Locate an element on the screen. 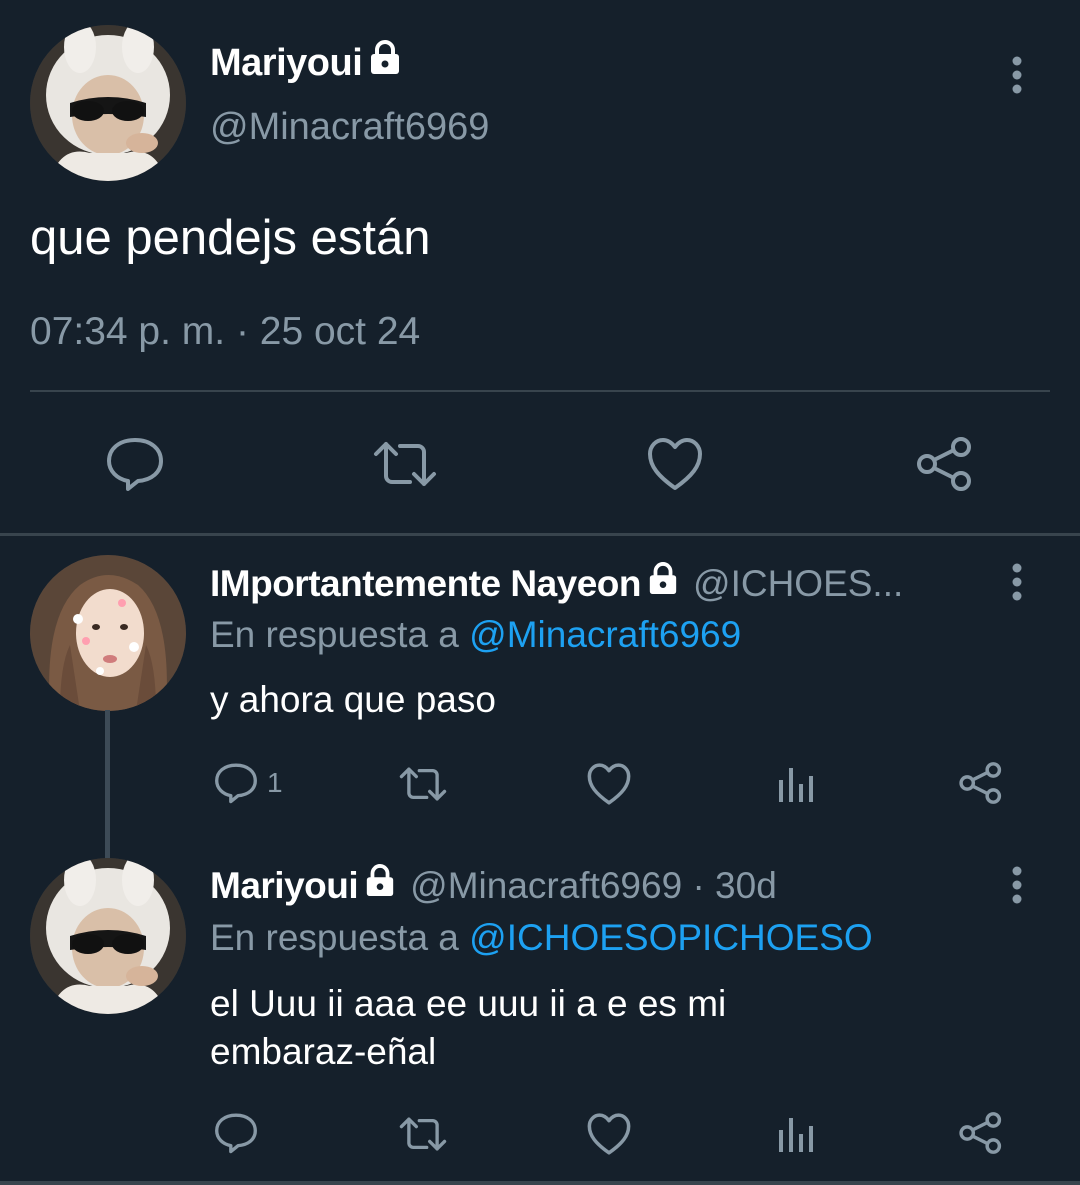 The image size is (1080, 1185). reply-button: 1 is located at coordinates (248, 783).